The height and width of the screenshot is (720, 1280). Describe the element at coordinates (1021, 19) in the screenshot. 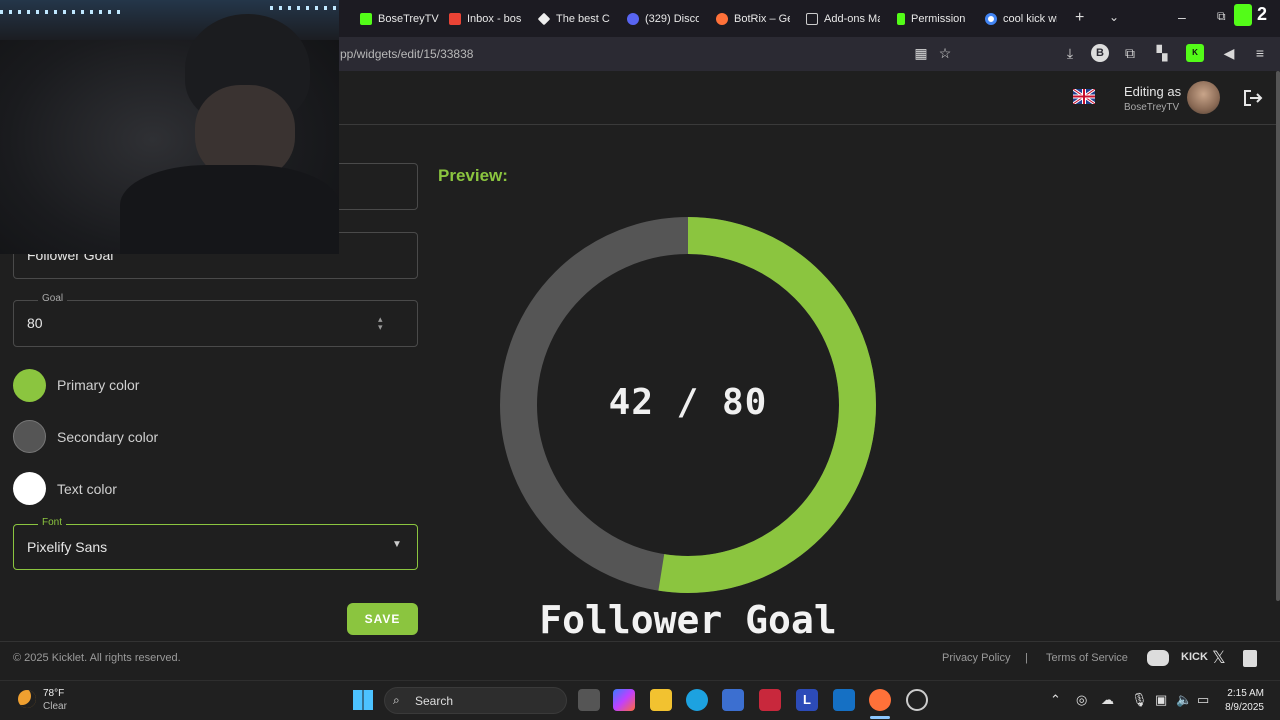

I see `tab-cool-kick: cool kick wi` at that location.